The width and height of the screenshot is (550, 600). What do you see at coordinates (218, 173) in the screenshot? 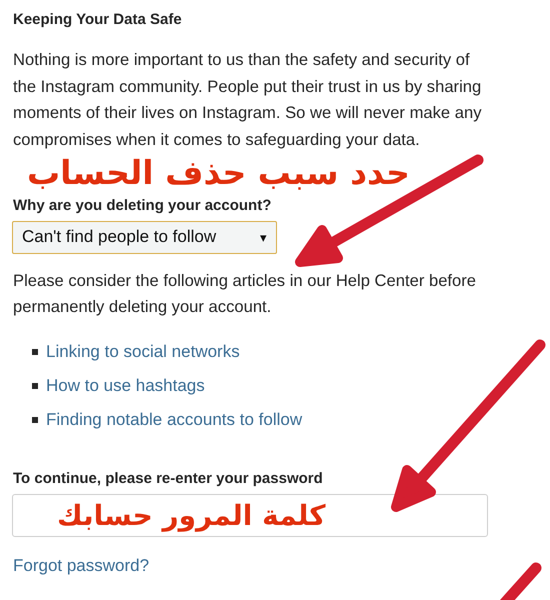
I see `annotation-text: حدد سبب حذف الحساب` at bounding box center [218, 173].